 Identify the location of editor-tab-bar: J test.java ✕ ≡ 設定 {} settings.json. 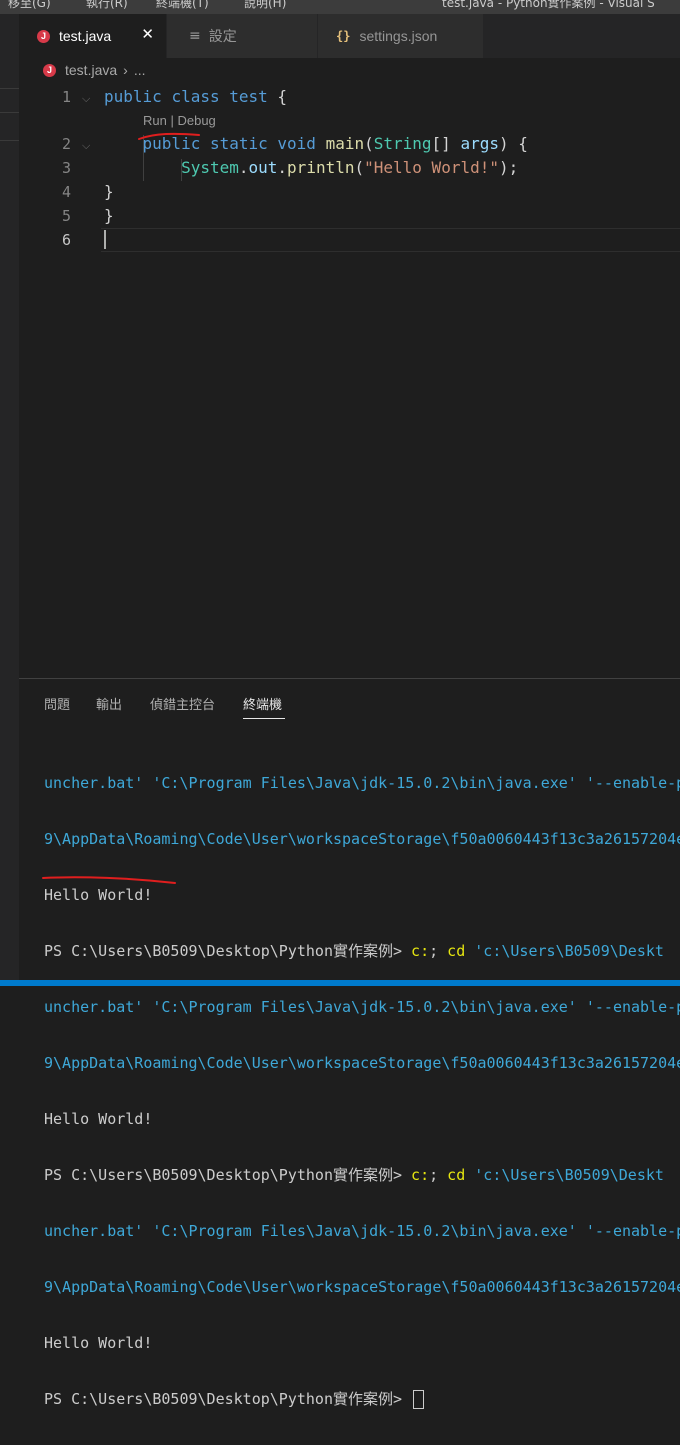
(349, 36).